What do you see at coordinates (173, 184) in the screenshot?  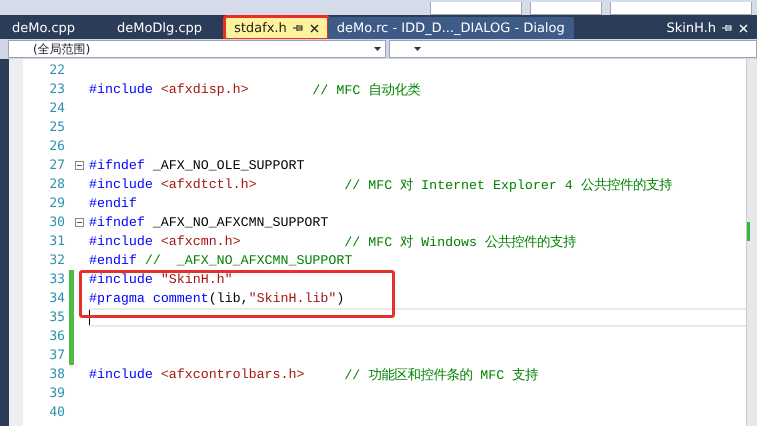 I see `code-line: #include <afxdtctl.h>` at bounding box center [173, 184].